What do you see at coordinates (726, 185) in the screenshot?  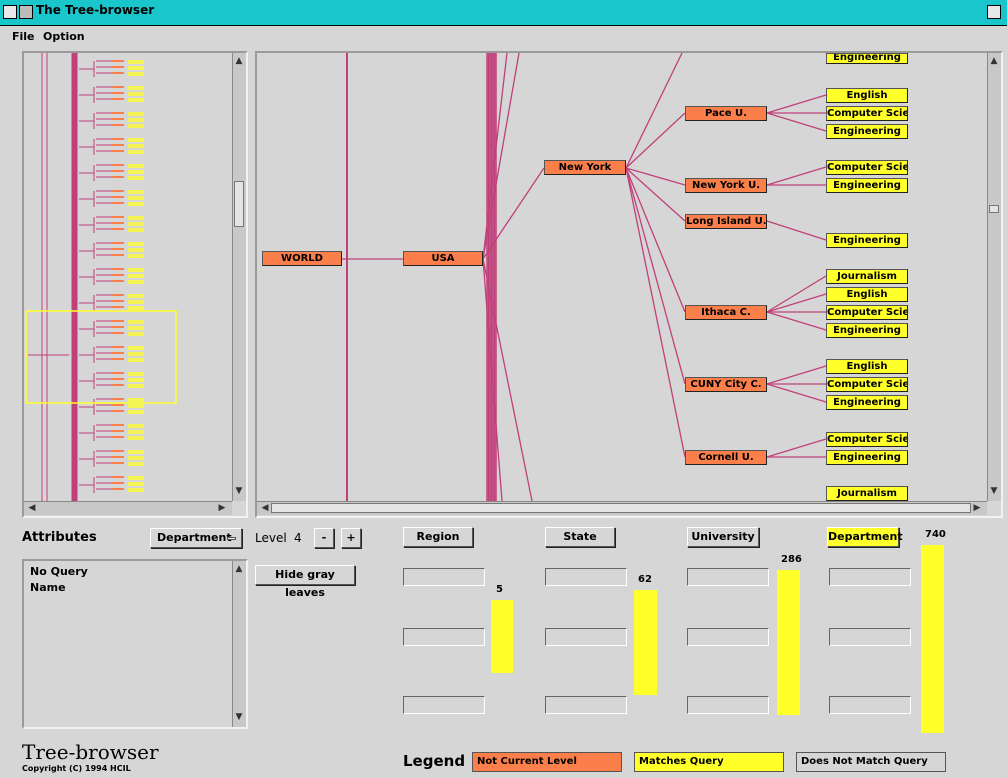 I see `node-new-york-u: New York U.` at bounding box center [726, 185].